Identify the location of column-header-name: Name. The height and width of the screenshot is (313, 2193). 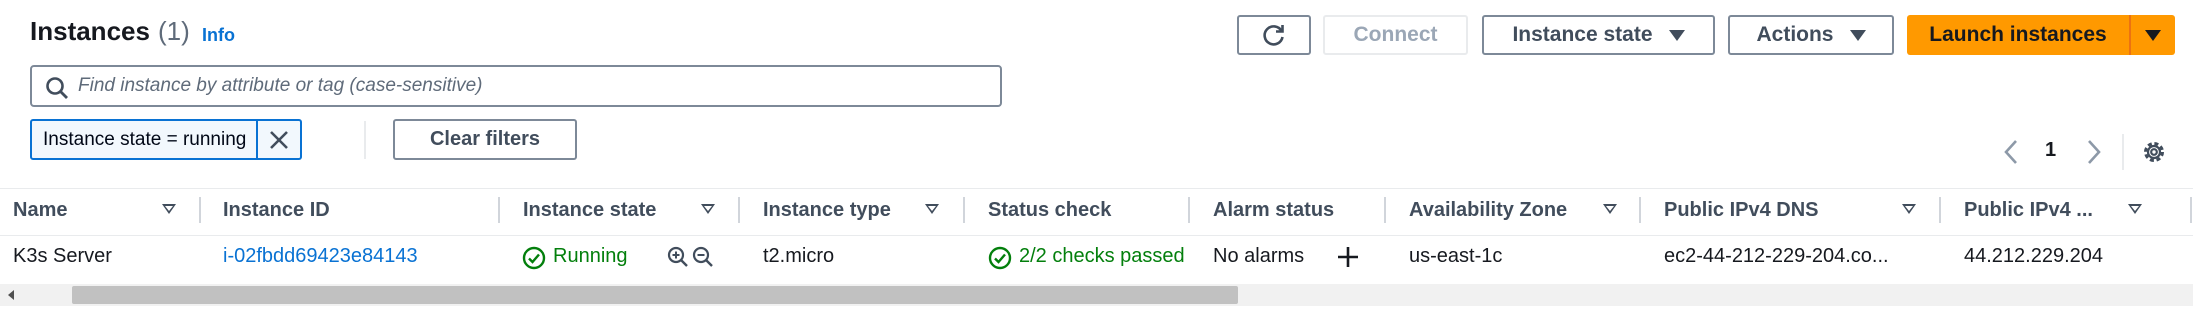
(40, 210).